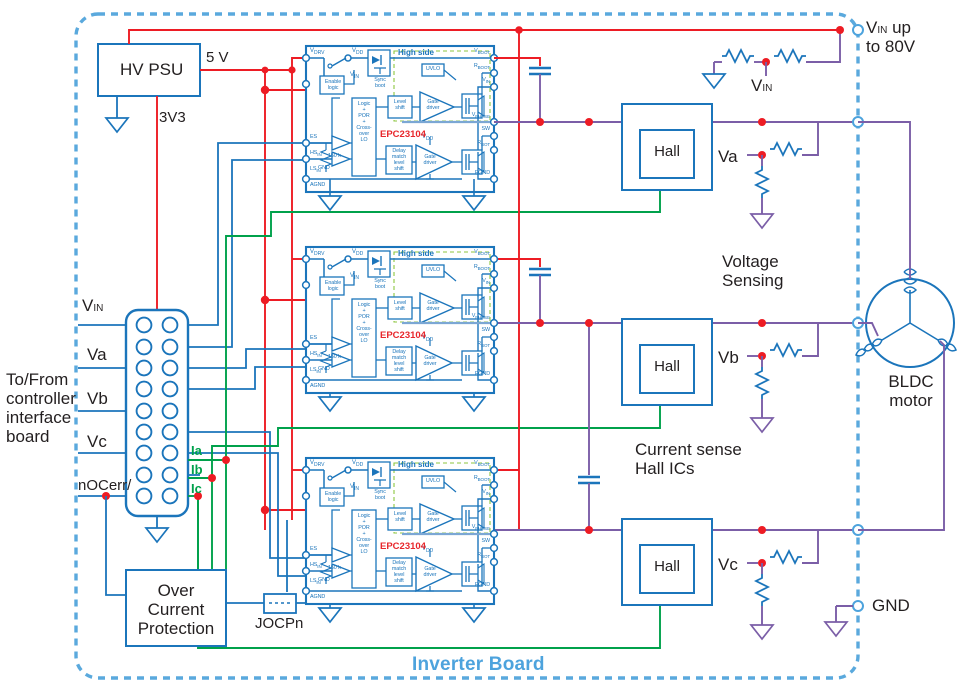 The image size is (958, 694). What do you see at coordinates (313, 137) in the screenshot?
I see `ic1-label: ES` at bounding box center [313, 137].